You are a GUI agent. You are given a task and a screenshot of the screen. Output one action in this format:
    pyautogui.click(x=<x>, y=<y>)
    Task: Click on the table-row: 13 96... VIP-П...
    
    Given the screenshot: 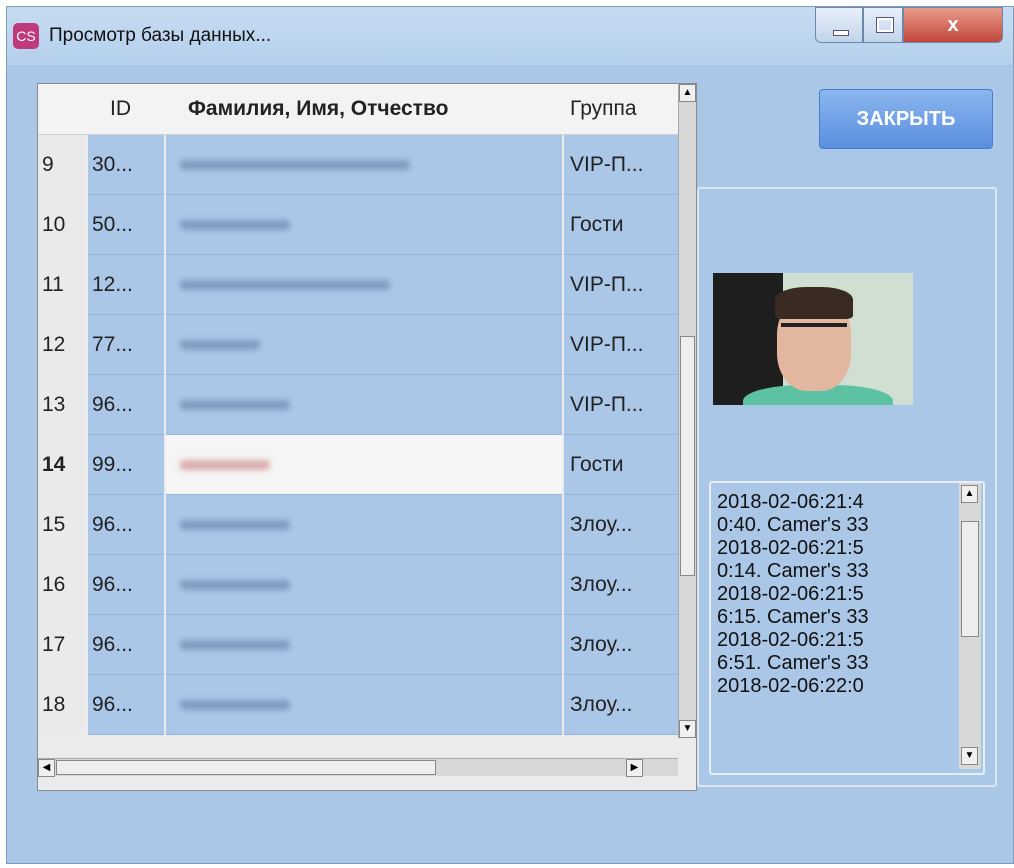 What is the action you would take?
    pyautogui.click(x=358, y=405)
    